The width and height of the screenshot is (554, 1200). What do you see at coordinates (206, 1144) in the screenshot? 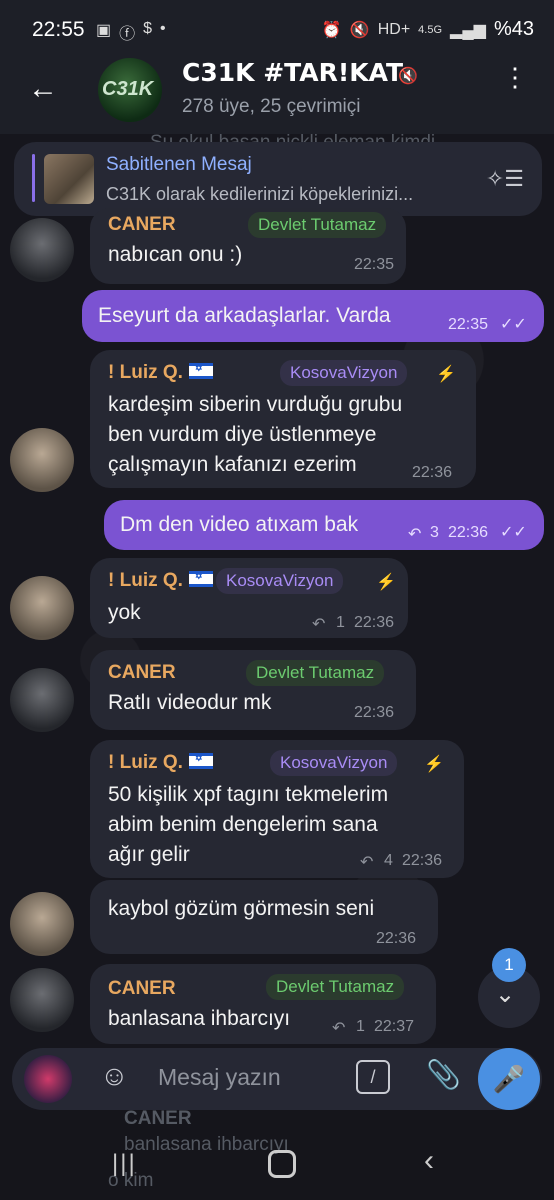
I see `ghost-text: banlasana ihbarcıyı` at bounding box center [206, 1144].